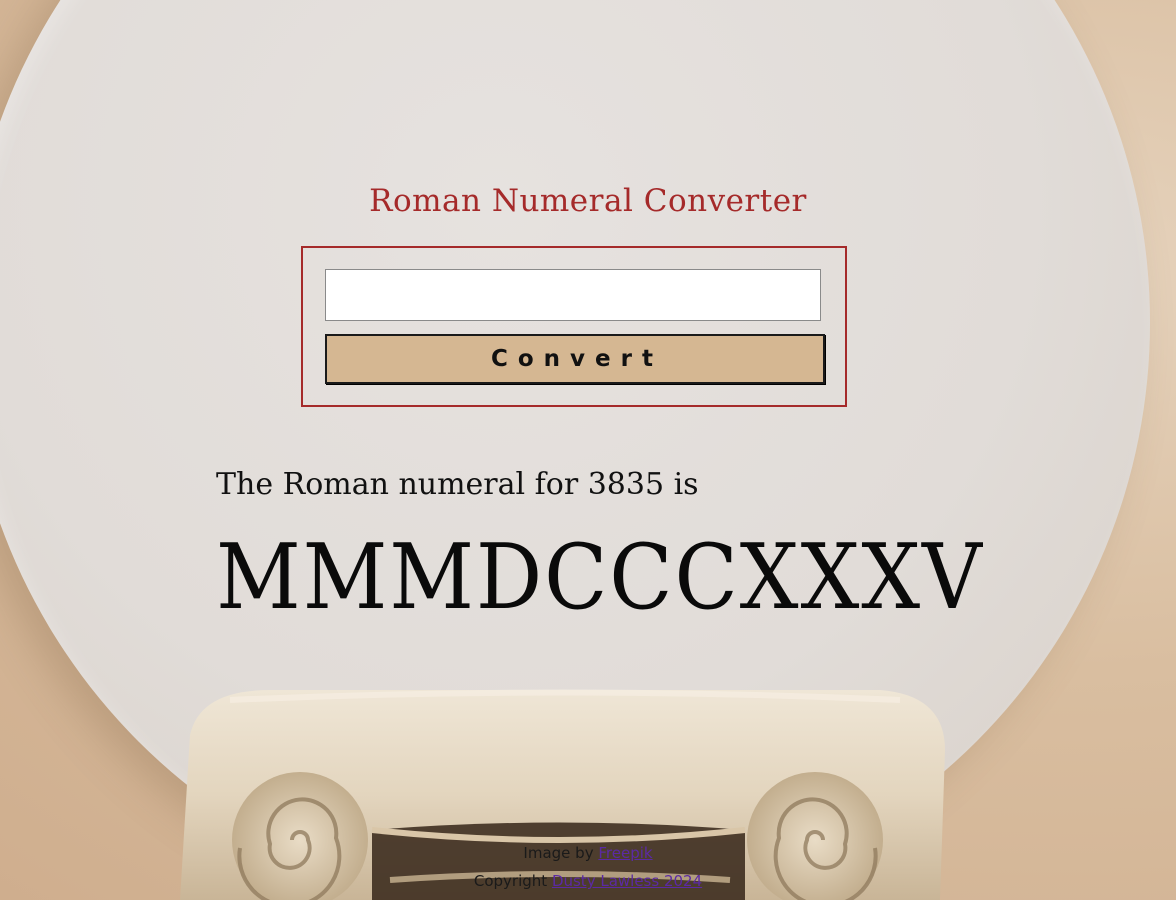 The height and width of the screenshot is (900, 1176). I want to click on image-credit: Image by Freepik, so click(588, 856).